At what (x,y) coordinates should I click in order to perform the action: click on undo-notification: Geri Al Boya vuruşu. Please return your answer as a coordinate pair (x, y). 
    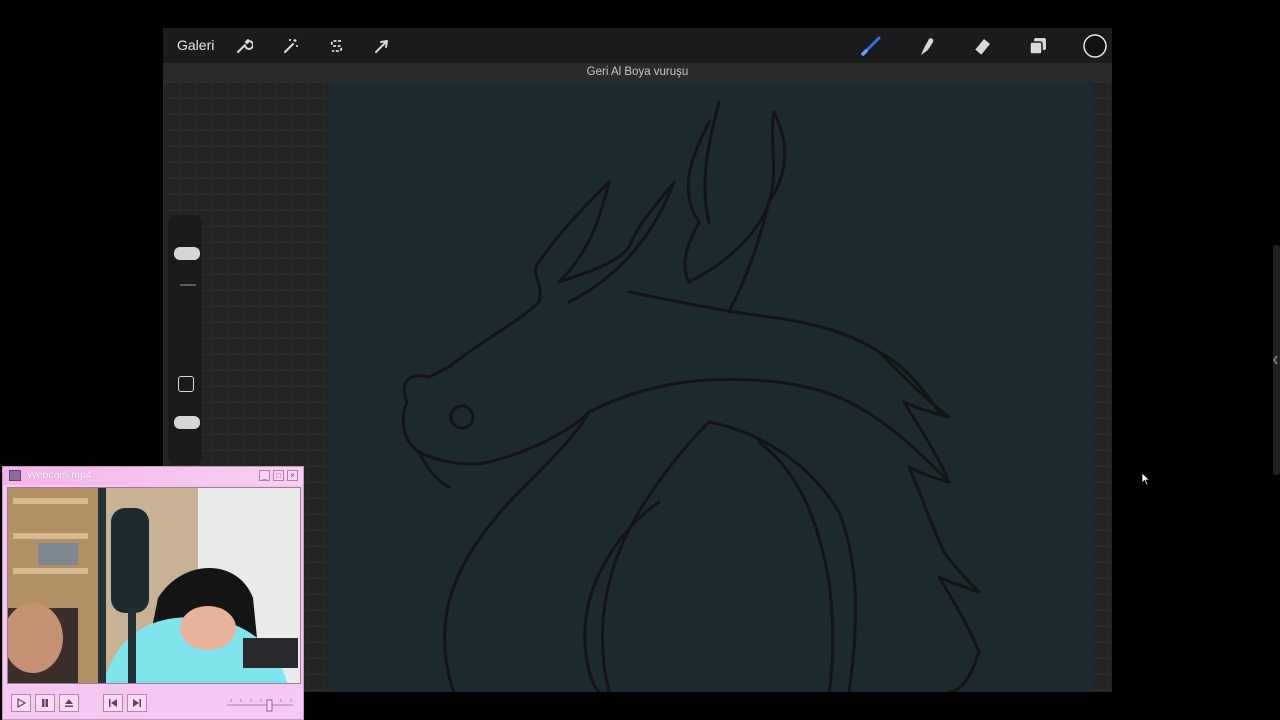
    Looking at the image, I should click on (637, 72).